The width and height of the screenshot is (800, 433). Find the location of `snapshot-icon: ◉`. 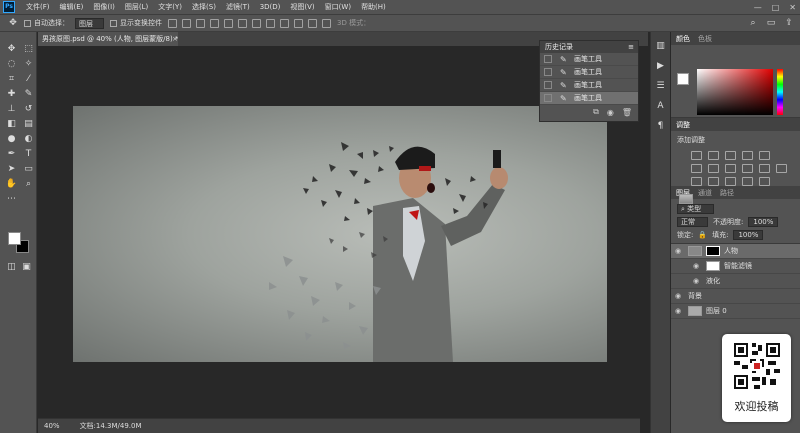

snapshot-icon: ◉ is located at coordinates (610, 112).